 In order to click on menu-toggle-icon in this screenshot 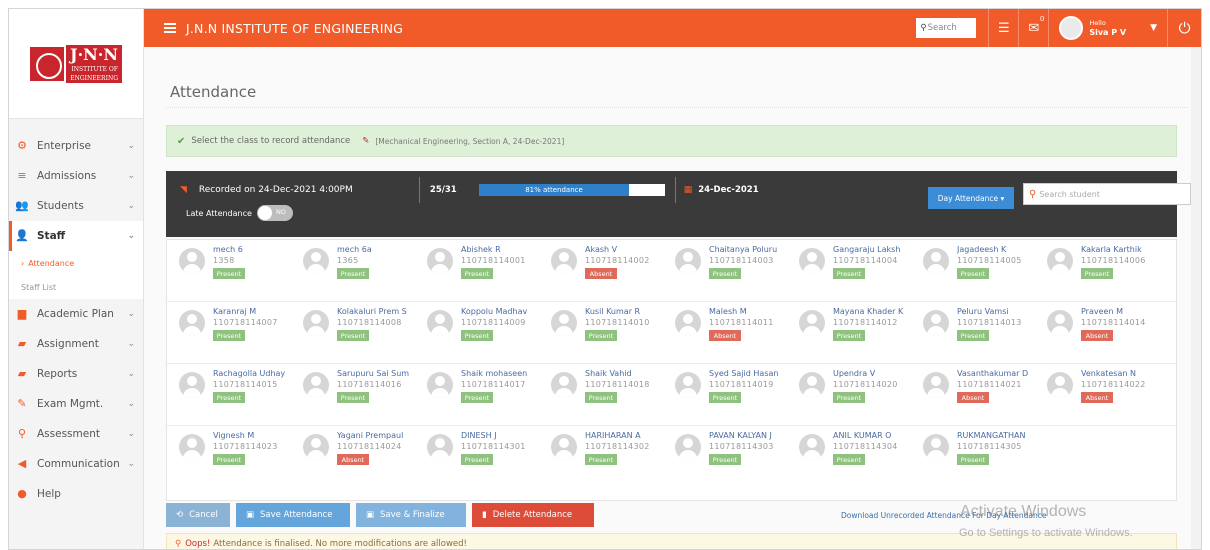, I will do `click(170, 28)`.